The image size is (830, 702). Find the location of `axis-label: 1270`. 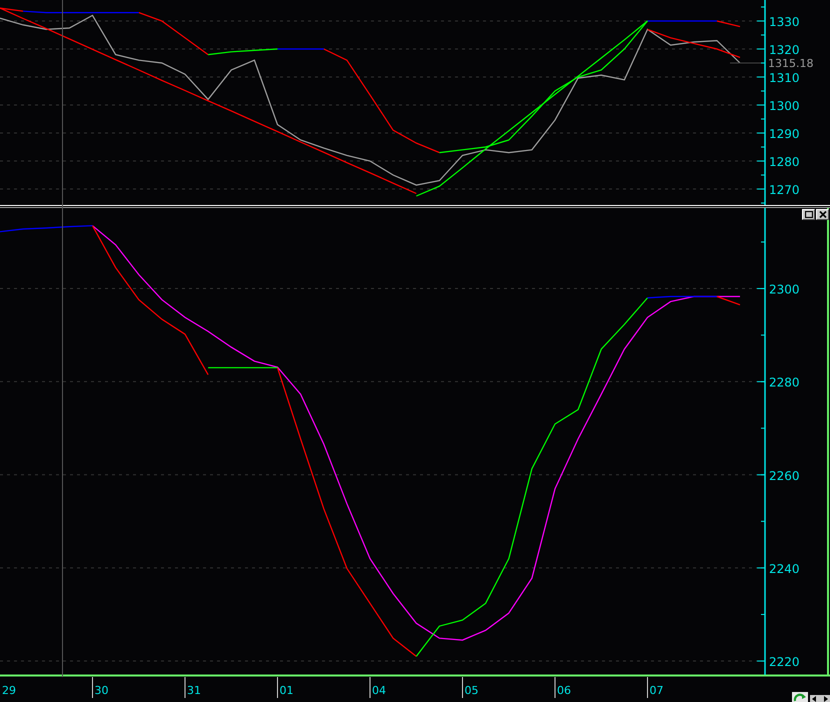

axis-label: 1270 is located at coordinates (784, 190).